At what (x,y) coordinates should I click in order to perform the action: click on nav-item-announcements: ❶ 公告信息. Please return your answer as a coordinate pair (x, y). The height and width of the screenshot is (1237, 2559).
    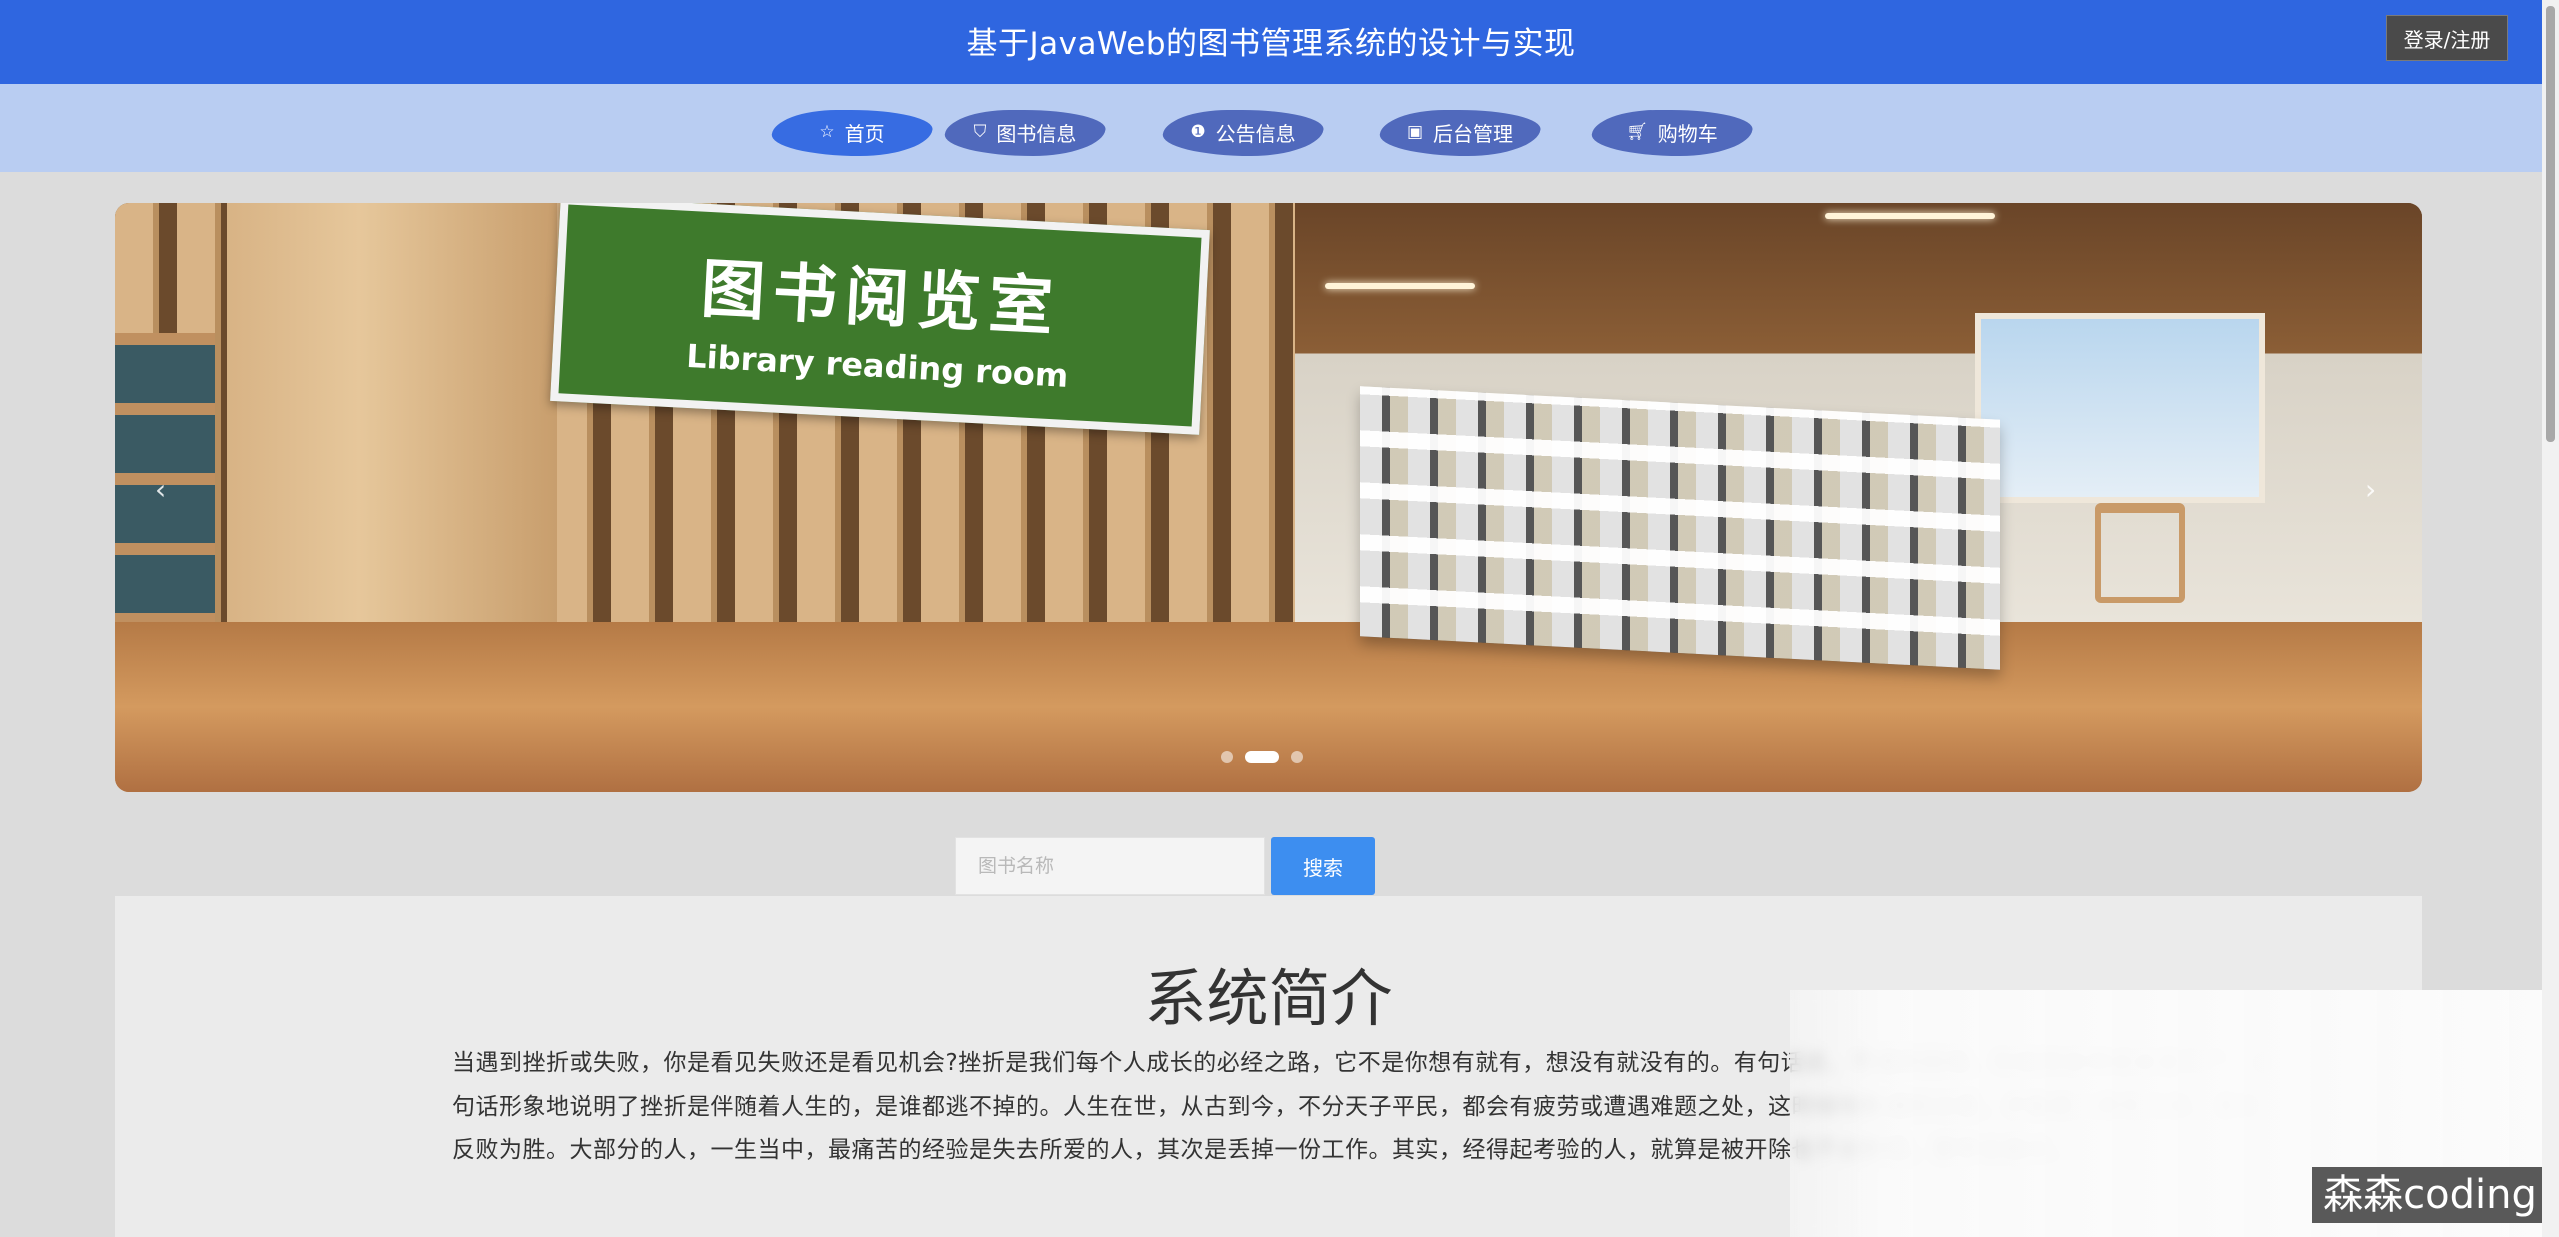
    Looking at the image, I should click on (1243, 132).